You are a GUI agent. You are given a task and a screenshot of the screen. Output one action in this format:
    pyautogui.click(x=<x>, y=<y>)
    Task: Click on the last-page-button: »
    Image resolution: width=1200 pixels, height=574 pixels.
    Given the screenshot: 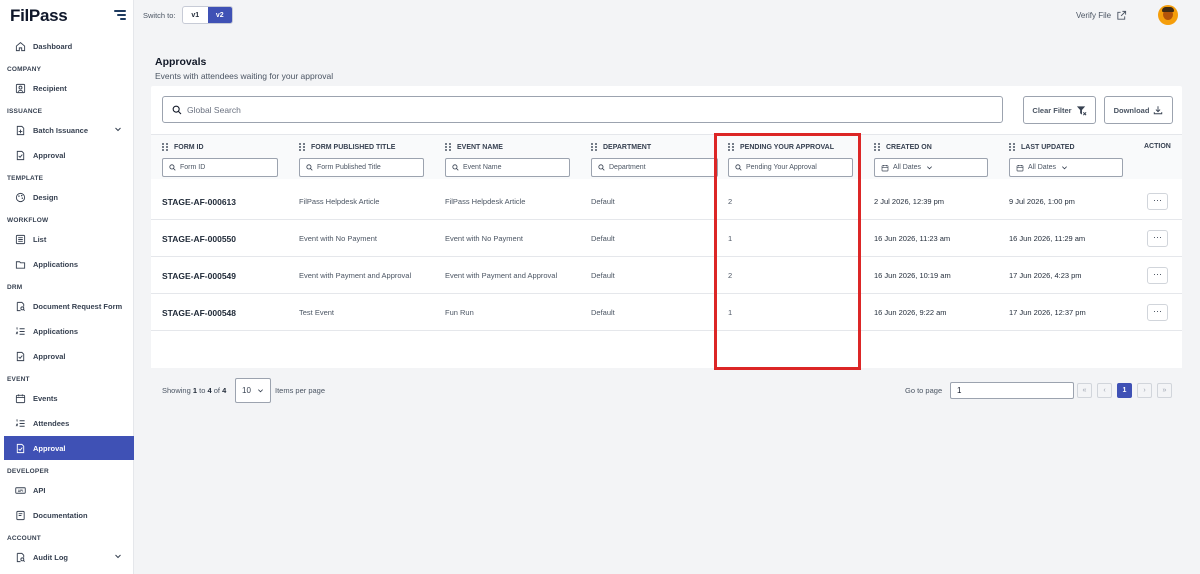 What is the action you would take?
    pyautogui.click(x=1164, y=390)
    